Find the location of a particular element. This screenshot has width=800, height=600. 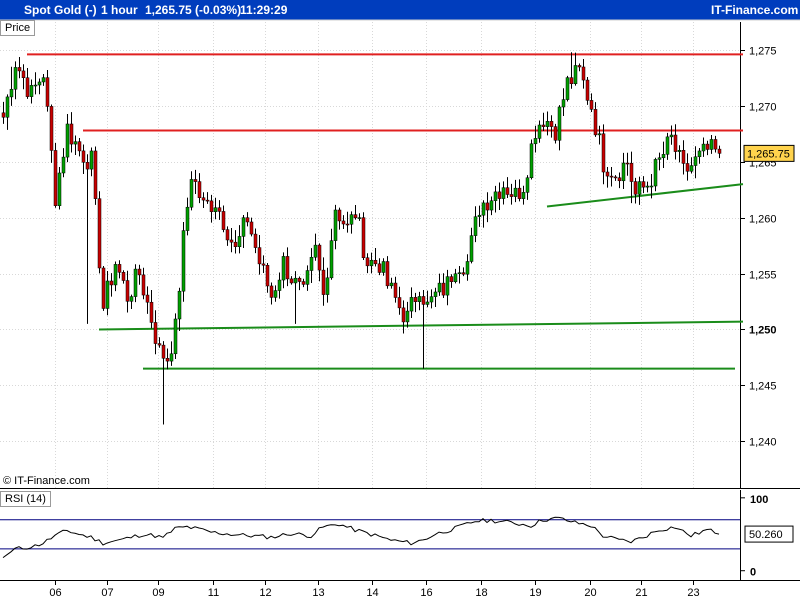

x-tick-label: 21 is located at coordinates (641, 593).